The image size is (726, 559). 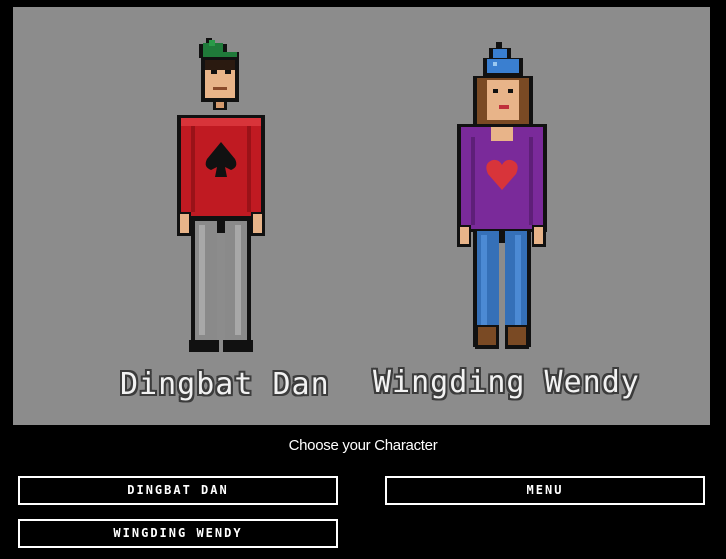 What do you see at coordinates (225, 384) in the screenshot?
I see `dingbat-dan-name-label: Dingbat Dan` at bounding box center [225, 384].